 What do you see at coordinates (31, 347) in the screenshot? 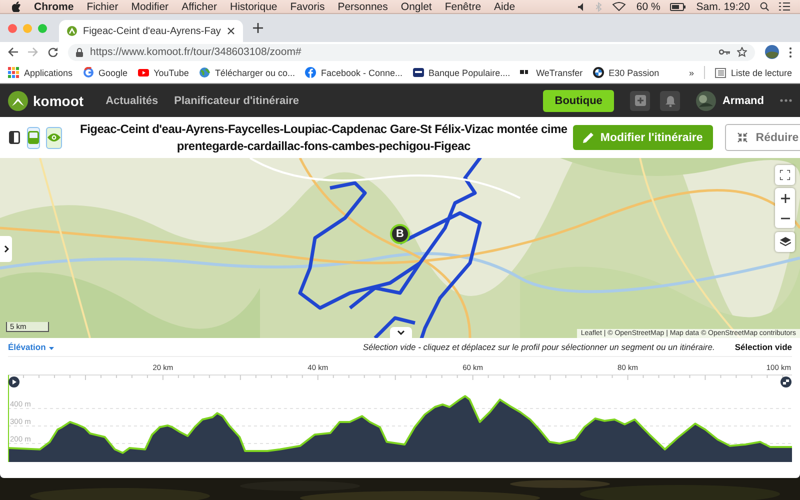
I see `elevation-tab: Élévation` at bounding box center [31, 347].